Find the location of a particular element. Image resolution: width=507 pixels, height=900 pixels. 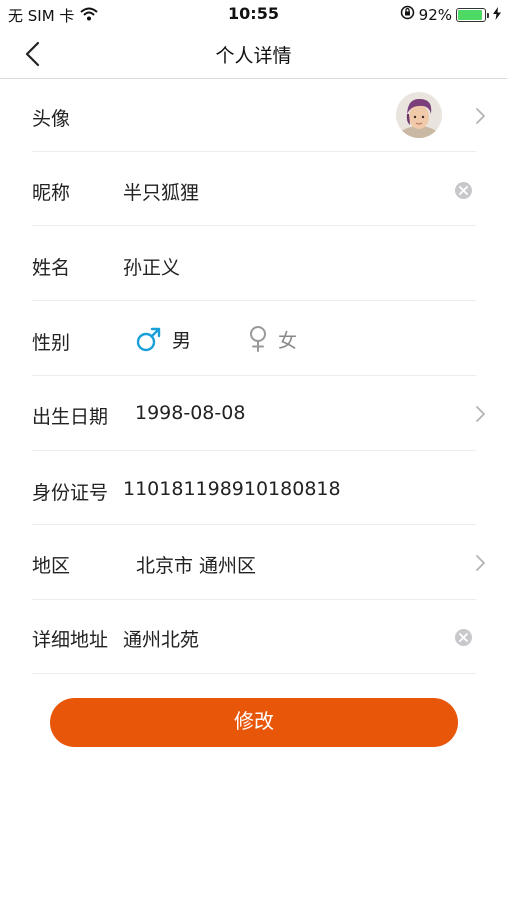

address-row: 详细地址 通州北苑 is located at coordinates (254, 637).